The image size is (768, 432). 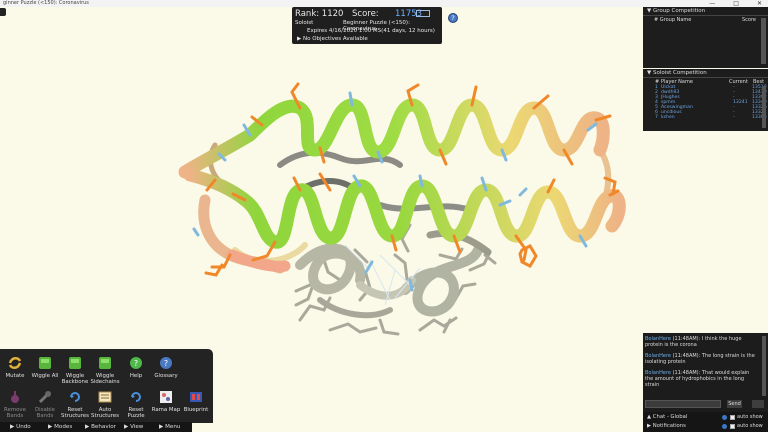 I want to click on auto-structures-icon, so click(x=105, y=397).